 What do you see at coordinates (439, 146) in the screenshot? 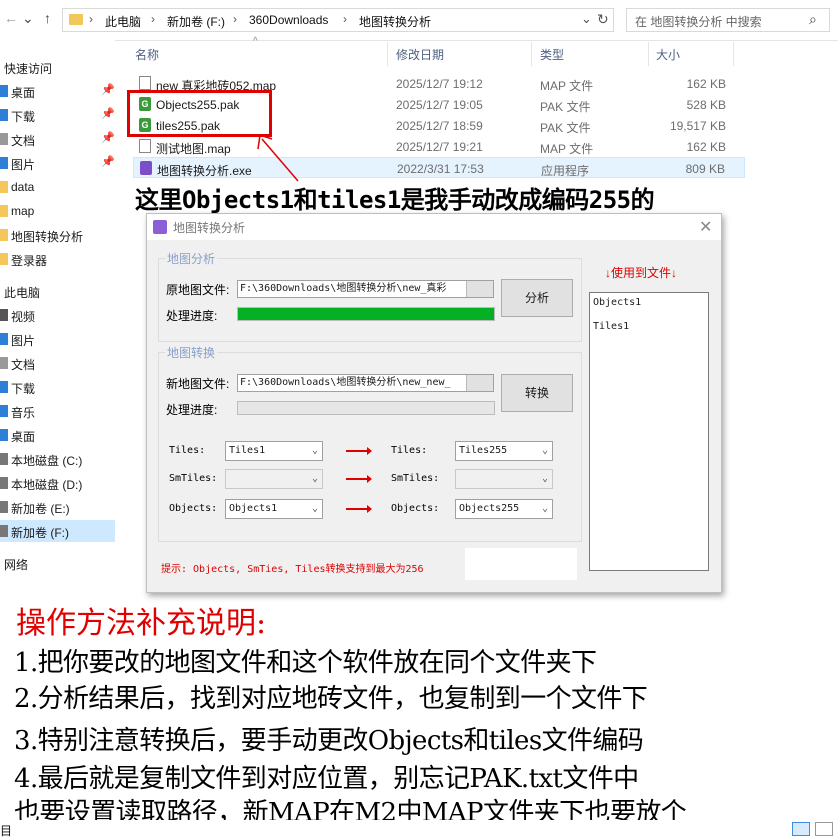
I see `file-row: 测试地图.map 2025/12/7 19:21 MAP 文件 162 KB` at bounding box center [439, 146].